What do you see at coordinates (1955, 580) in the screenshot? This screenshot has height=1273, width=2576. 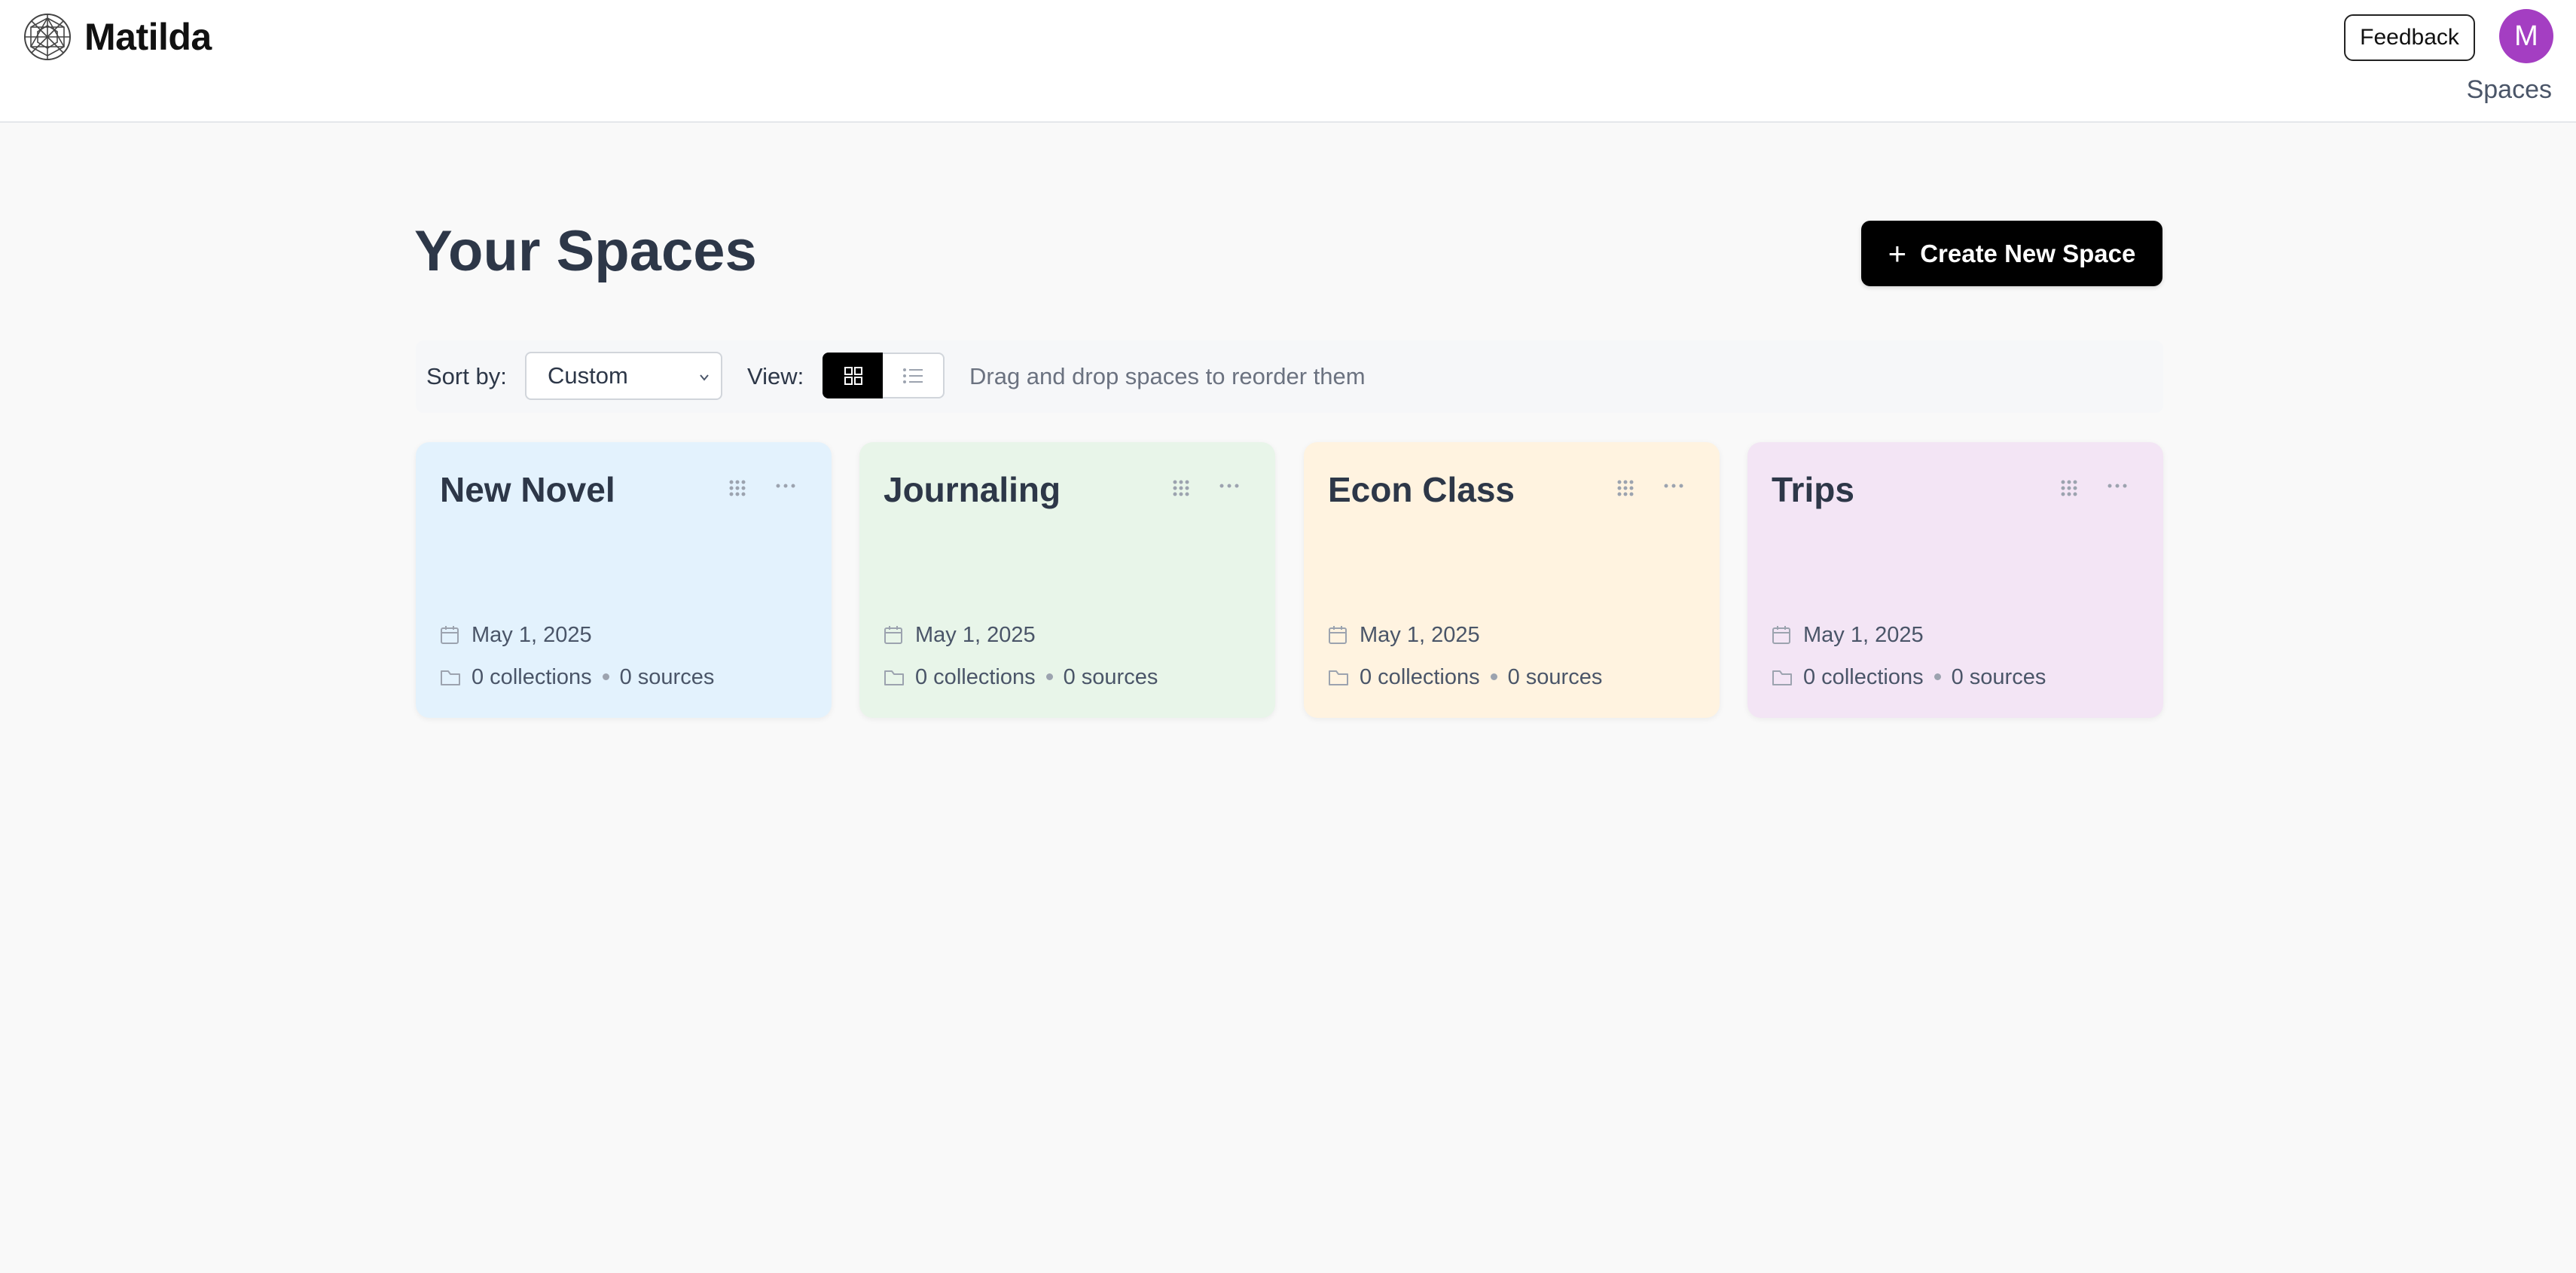 I see `space-card: Trips May 1, 2025 0 collections 0 sources` at bounding box center [1955, 580].